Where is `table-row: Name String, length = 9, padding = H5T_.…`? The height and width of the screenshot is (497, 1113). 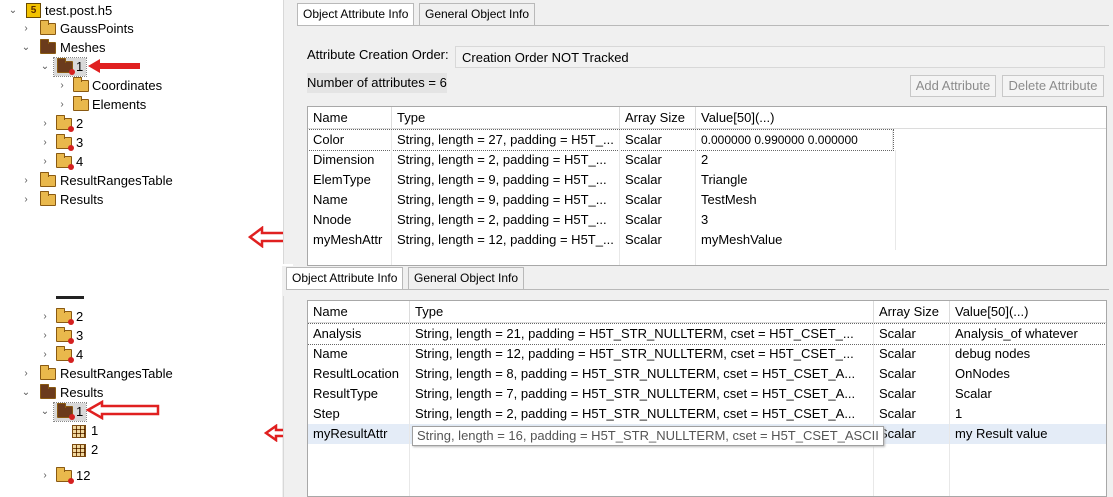 table-row: Name String, length = 9, padding = H5T_.… is located at coordinates (707, 200).